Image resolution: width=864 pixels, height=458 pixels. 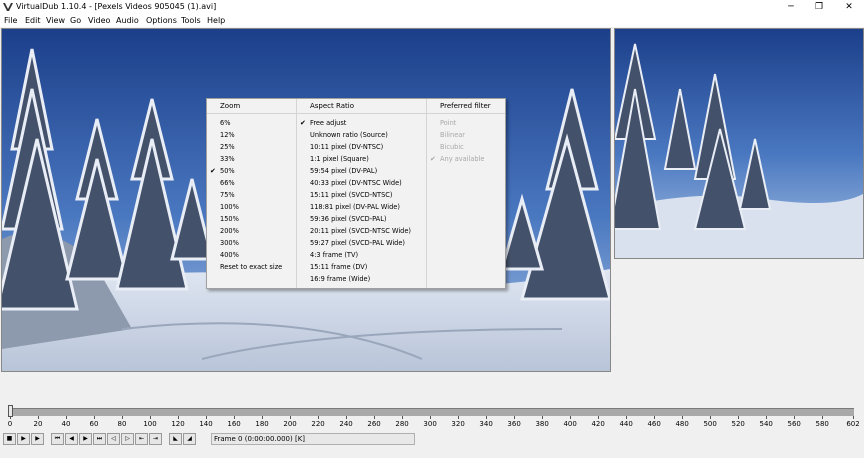 What do you see at coordinates (351, 195) in the screenshot?
I see `aspect-item: 15:11 pixel (SVCD-NTSC)` at bounding box center [351, 195].